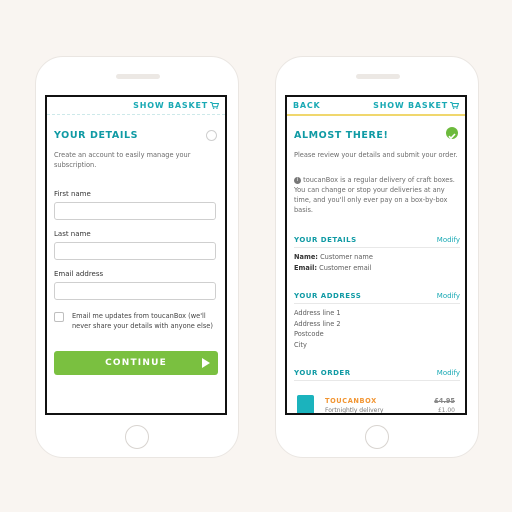 The height and width of the screenshot is (512, 512). Describe the element at coordinates (317, 313) in the screenshot. I see `address-line: Address line 1` at that location.